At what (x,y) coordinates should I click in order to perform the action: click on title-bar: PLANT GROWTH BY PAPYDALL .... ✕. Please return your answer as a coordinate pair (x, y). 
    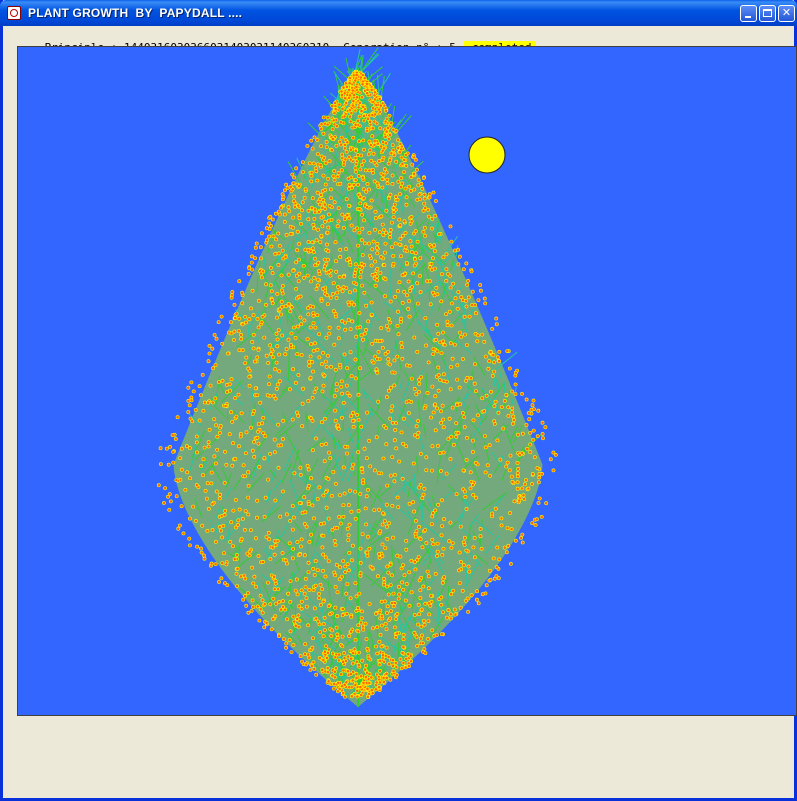
    Looking at the image, I should click on (398, 13).